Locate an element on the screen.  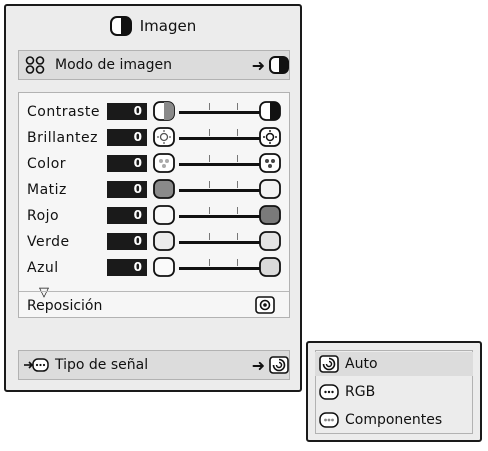
rgb-signal-icon is located at coordinates (329, 392).